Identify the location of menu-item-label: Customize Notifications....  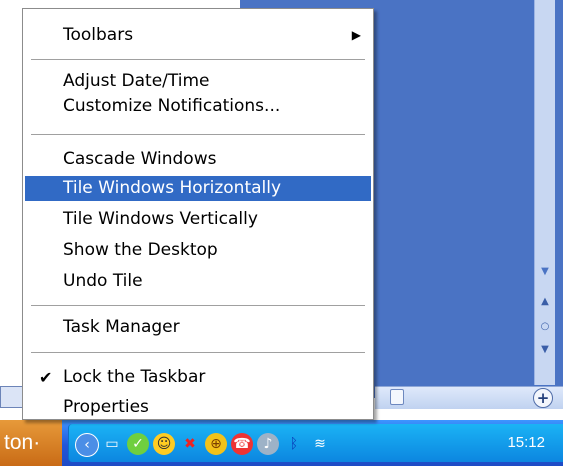
(172, 106).